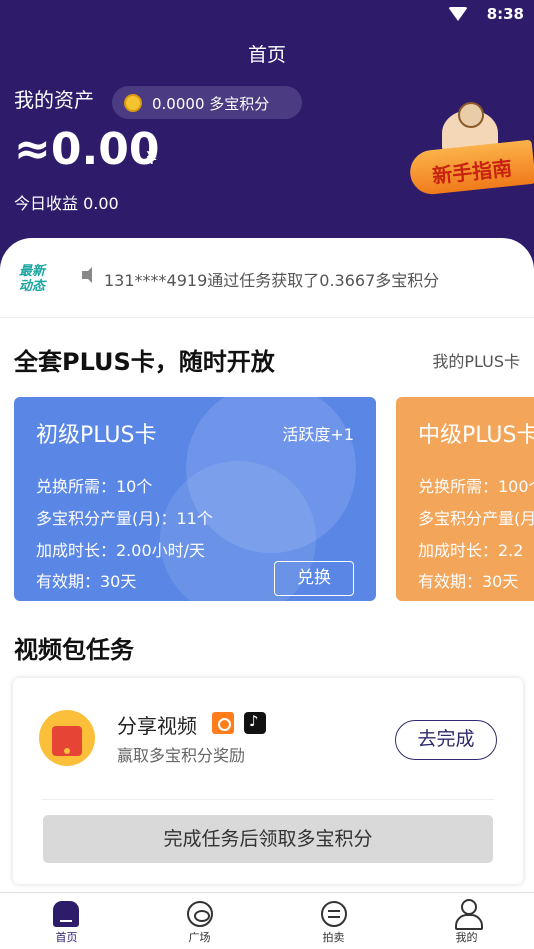 This screenshot has height=949, width=534. Describe the element at coordinates (446, 740) in the screenshot. I see `go-complete-button: 去完成` at that location.